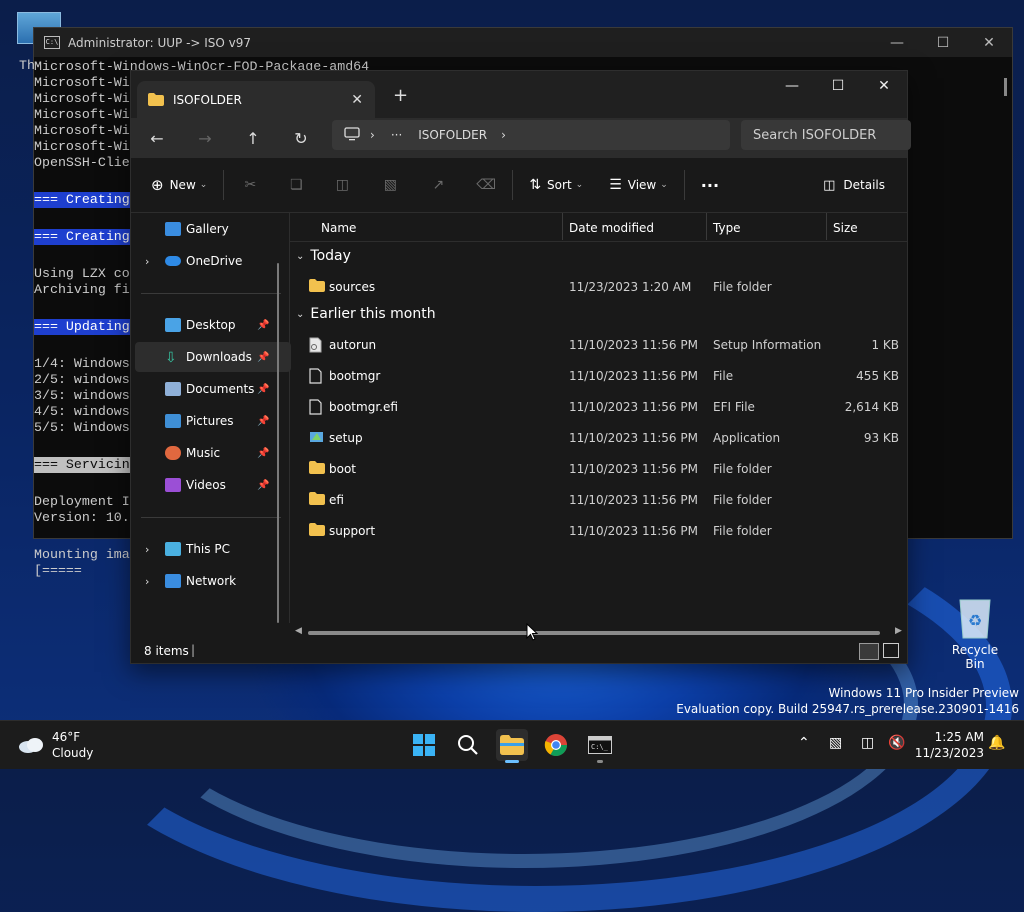 Image resolution: width=1024 pixels, height=912 pixels. Describe the element at coordinates (82, 465) in the screenshot. I see `console-line: === Servicin` at that location.